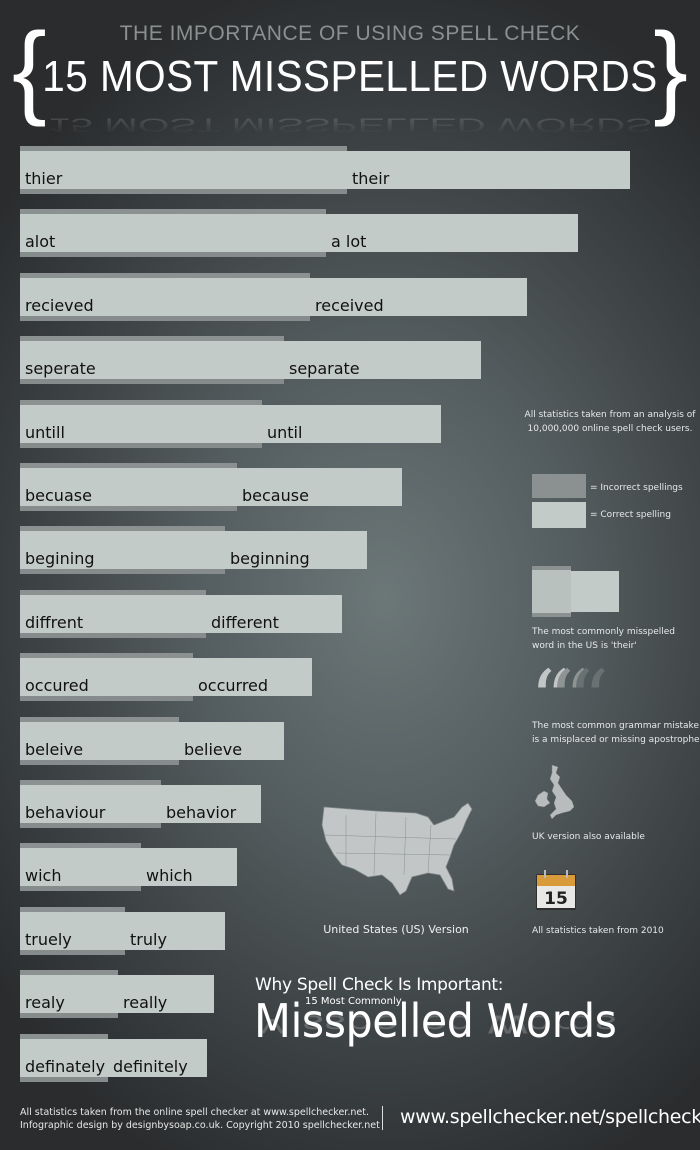 The height and width of the screenshot is (1150, 700). What do you see at coordinates (595, 591) in the screenshot?
I see `mini-correct-bar` at bounding box center [595, 591].